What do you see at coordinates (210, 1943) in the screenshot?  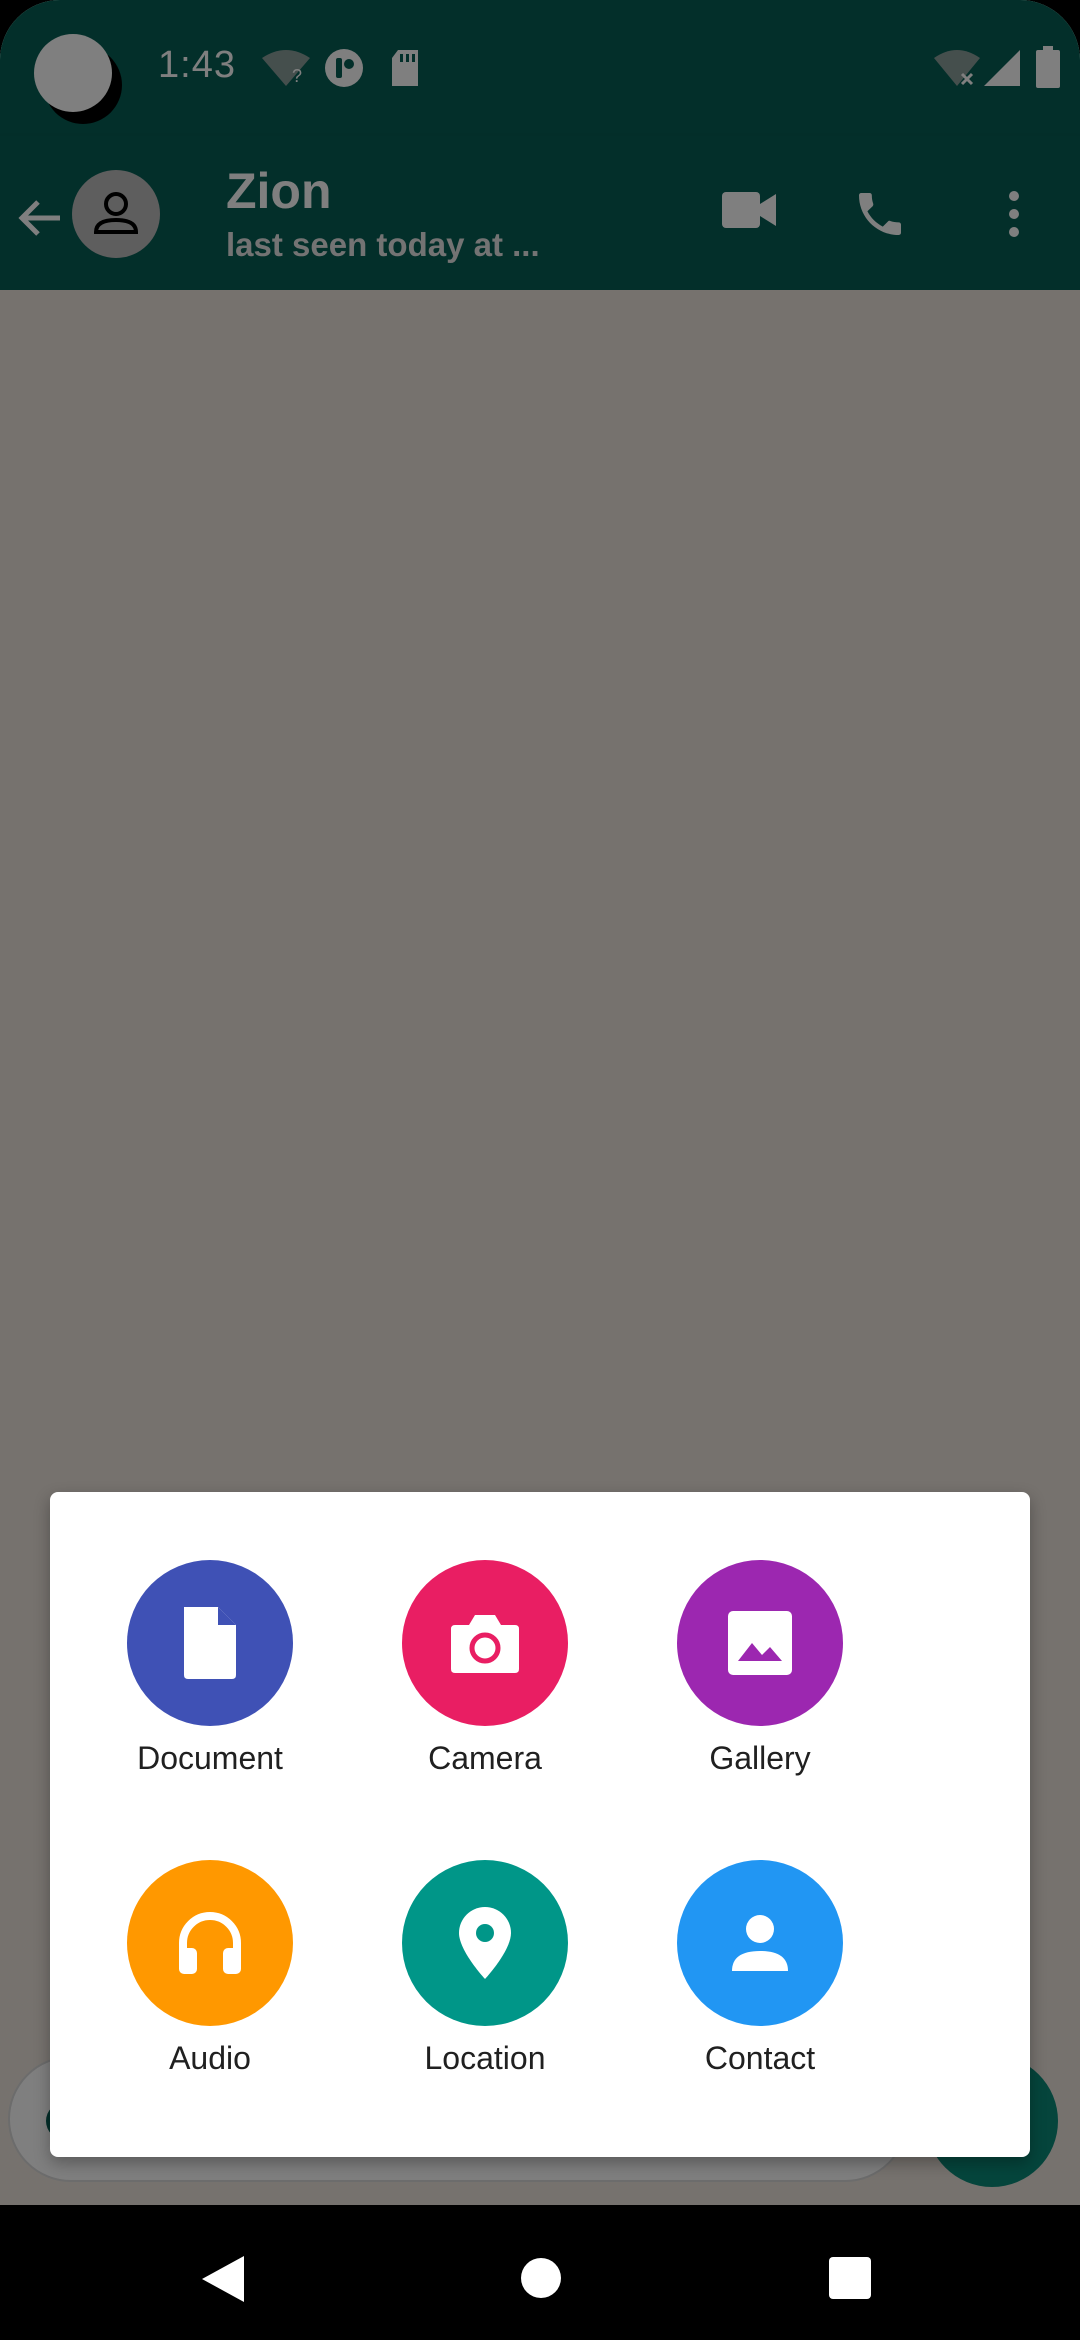 I see `headphones-icon` at bounding box center [210, 1943].